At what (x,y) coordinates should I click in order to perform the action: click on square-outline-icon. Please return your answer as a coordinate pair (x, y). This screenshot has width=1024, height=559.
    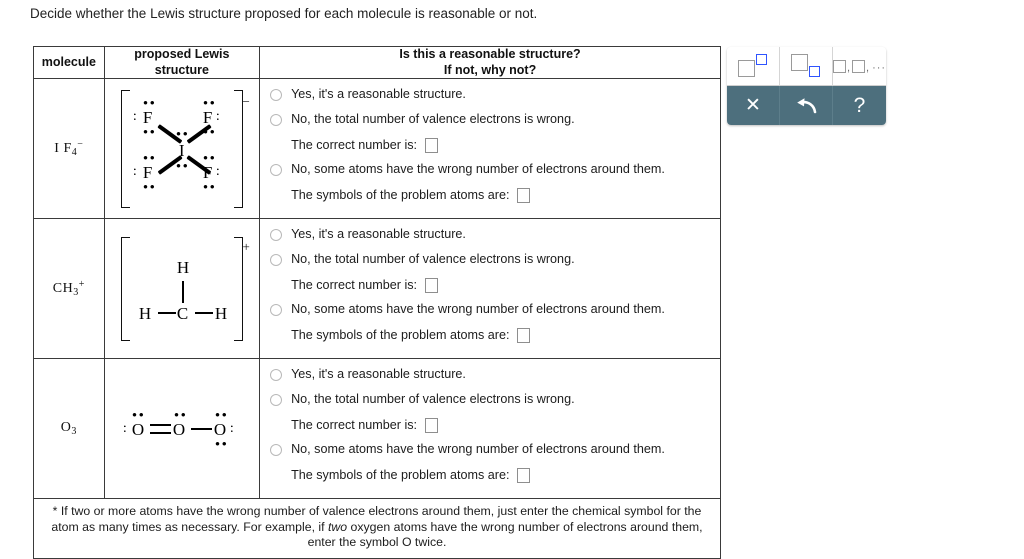
    Looking at the image, I should click on (839, 66).